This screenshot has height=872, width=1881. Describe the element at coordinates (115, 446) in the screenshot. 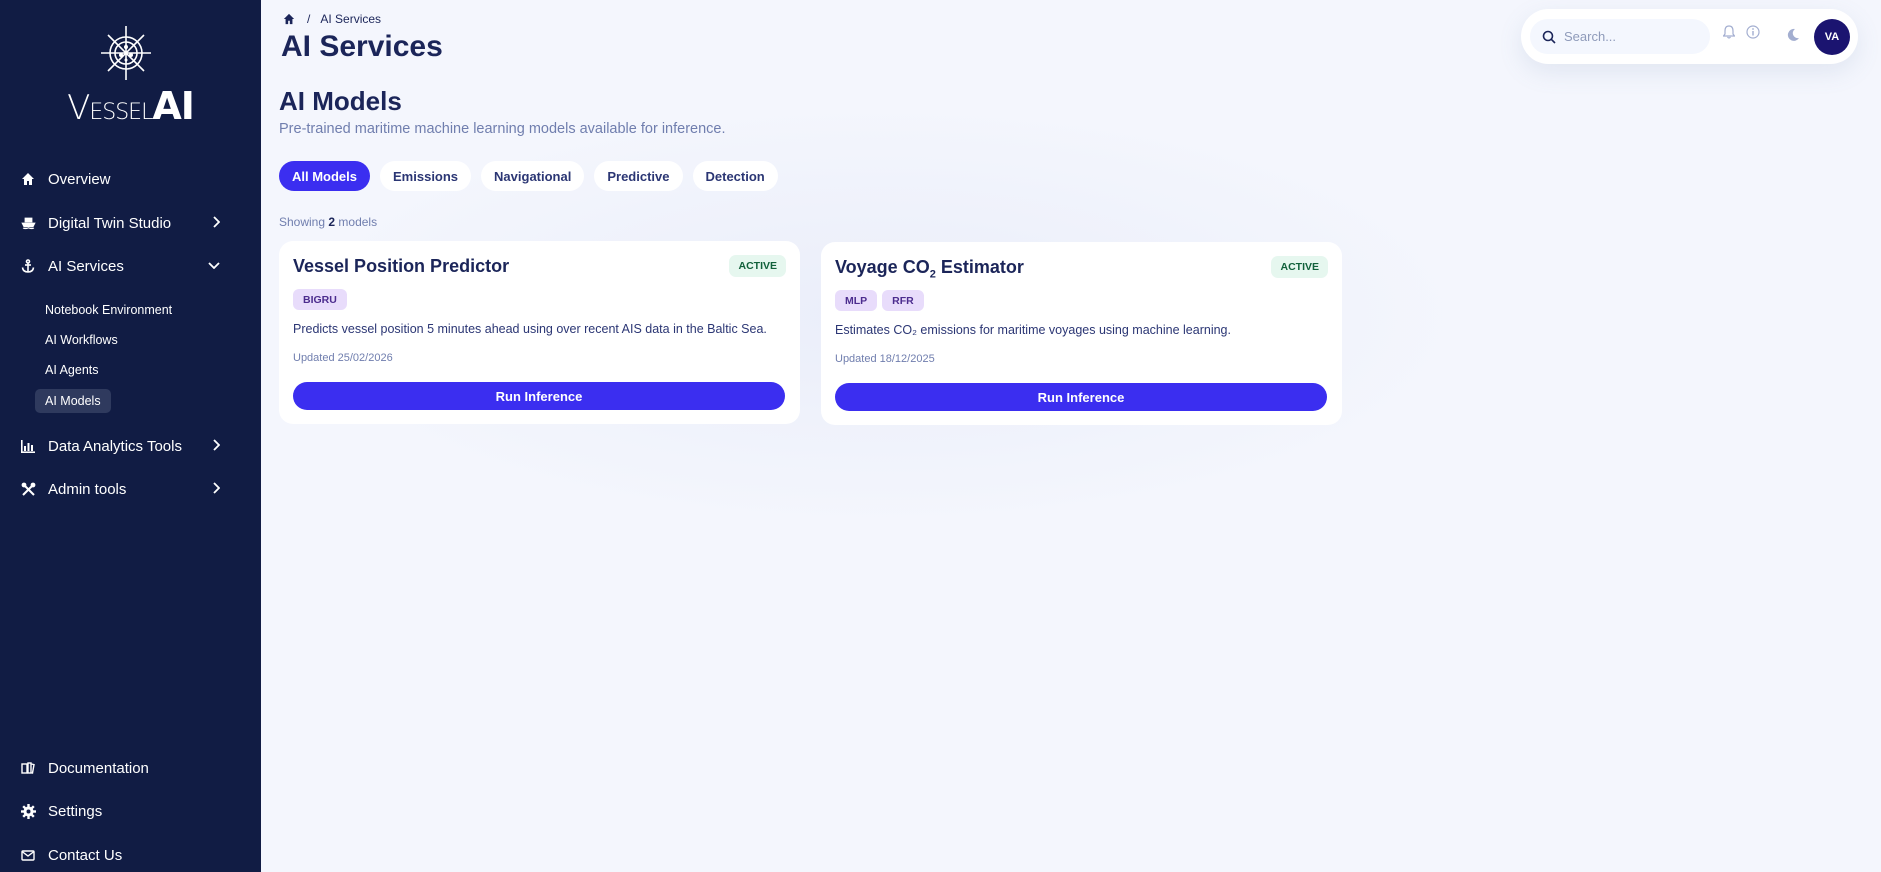

I see `sidebar-item-label: Data Analytics Tools` at that location.